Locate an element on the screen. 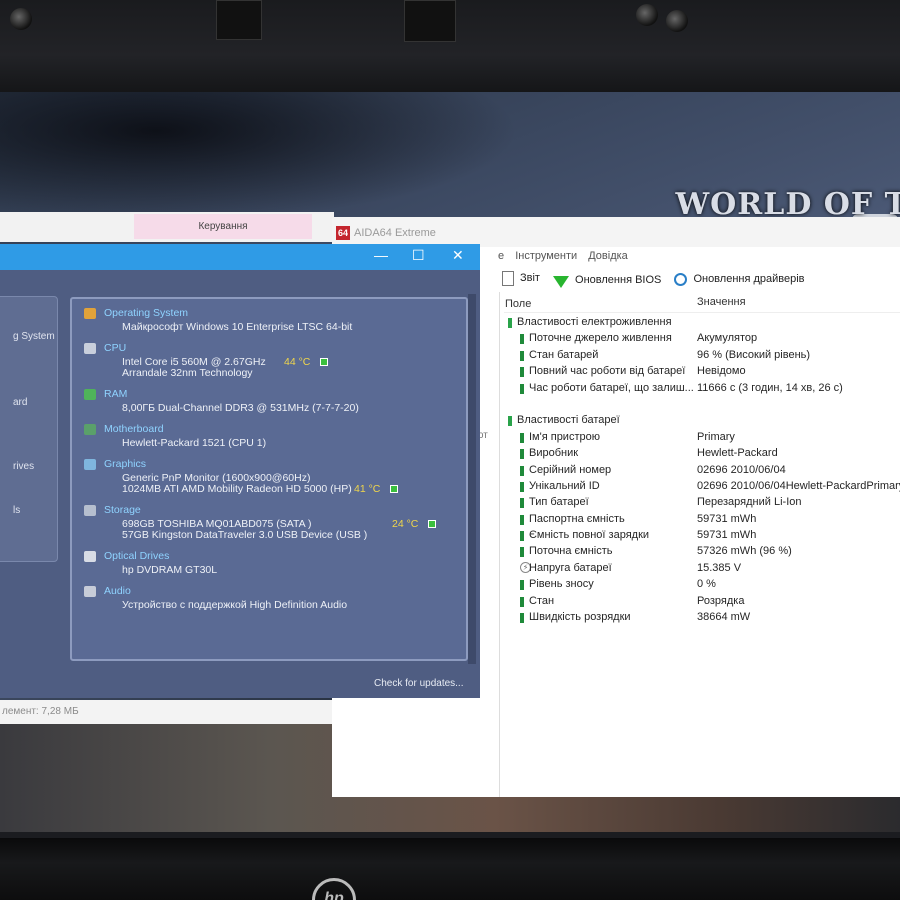 This screenshot has height=900, width=900. property-value: Розрядка is located at coordinates (721, 600).